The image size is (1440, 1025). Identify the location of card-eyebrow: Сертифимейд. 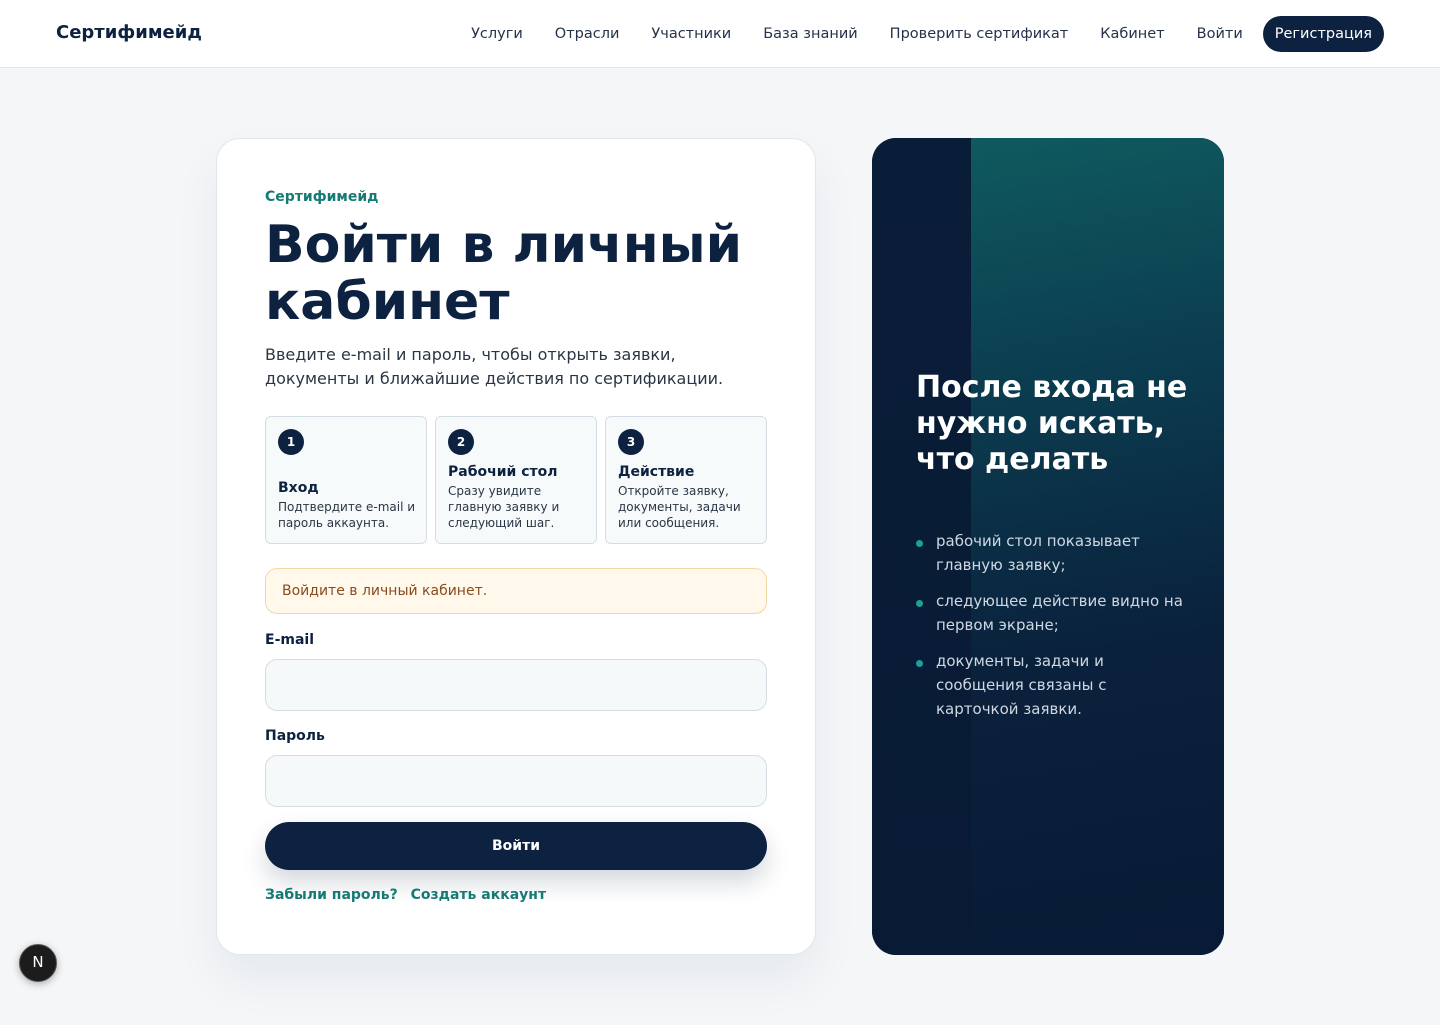
(322, 197).